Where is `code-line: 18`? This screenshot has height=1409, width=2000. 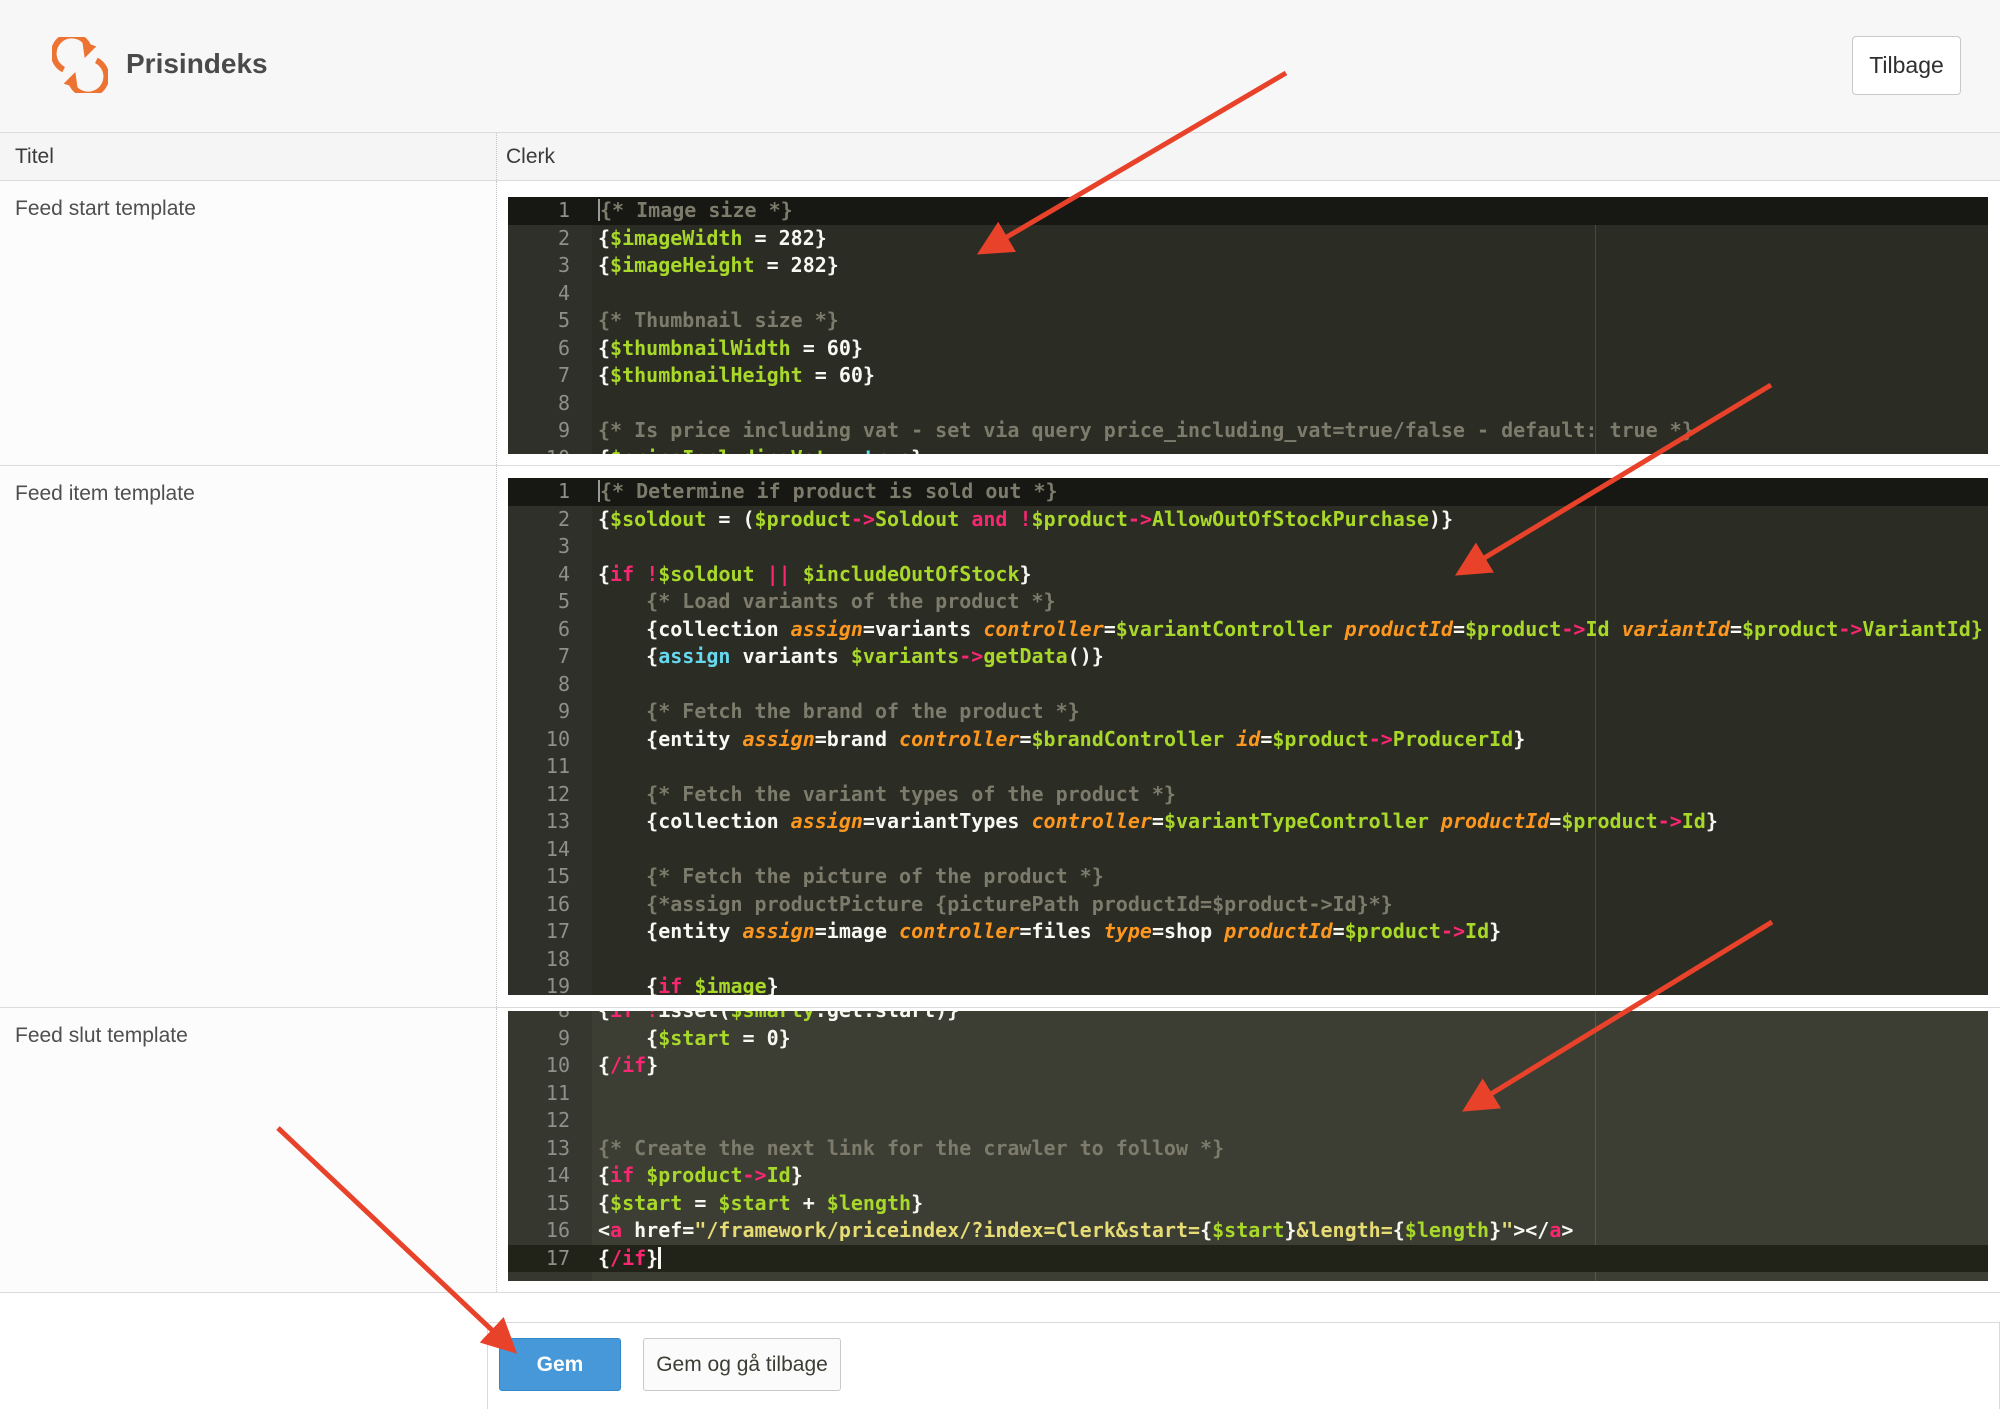 code-line: 18 is located at coordinates (1248, 960).